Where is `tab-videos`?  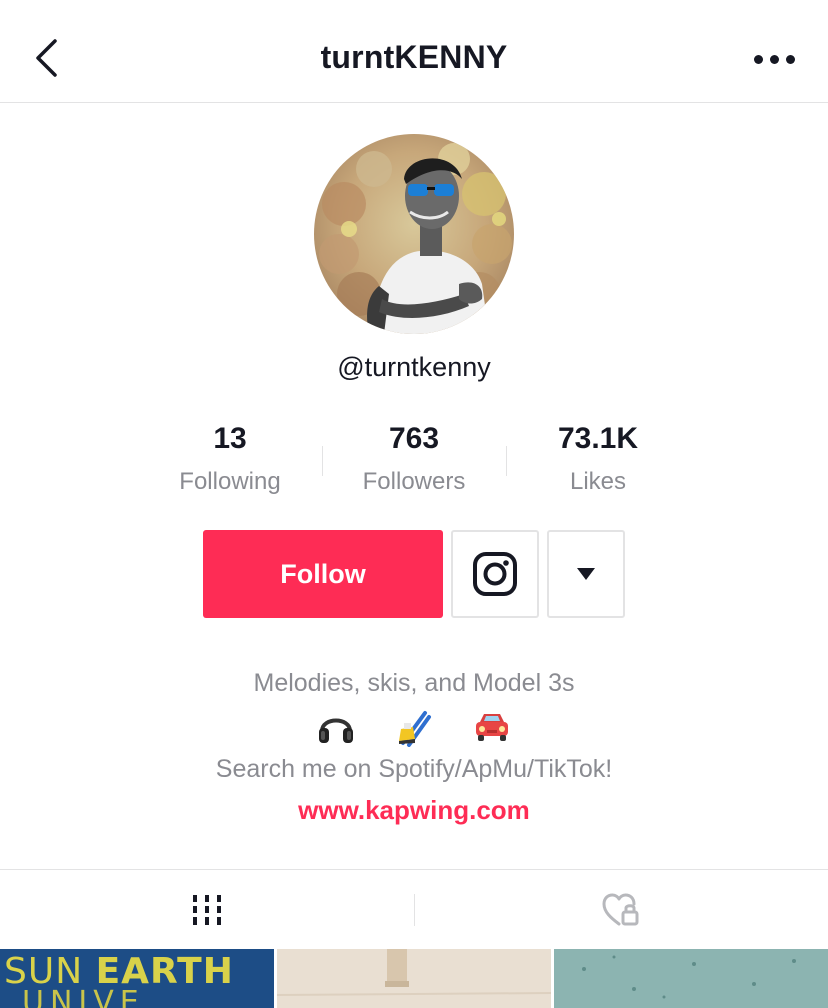 tab-videos is located at coordinates (207, 910).